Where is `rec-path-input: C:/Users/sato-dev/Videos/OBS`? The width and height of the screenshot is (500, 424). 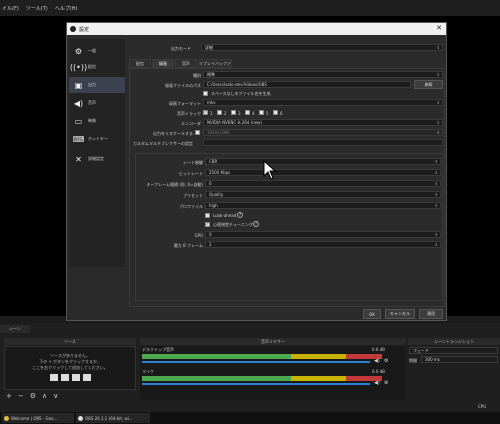
rec-path-input: C:/Users/sato-dev/Videos/OBS is located at coordinates (307, 84).